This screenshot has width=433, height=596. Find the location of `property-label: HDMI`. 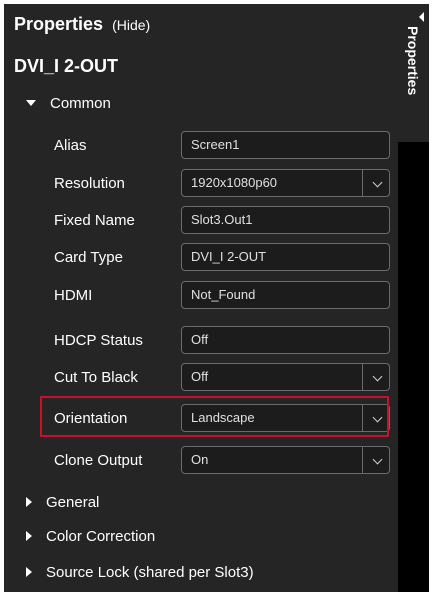

property-label: HDMI is located at coordinates (73, 295).